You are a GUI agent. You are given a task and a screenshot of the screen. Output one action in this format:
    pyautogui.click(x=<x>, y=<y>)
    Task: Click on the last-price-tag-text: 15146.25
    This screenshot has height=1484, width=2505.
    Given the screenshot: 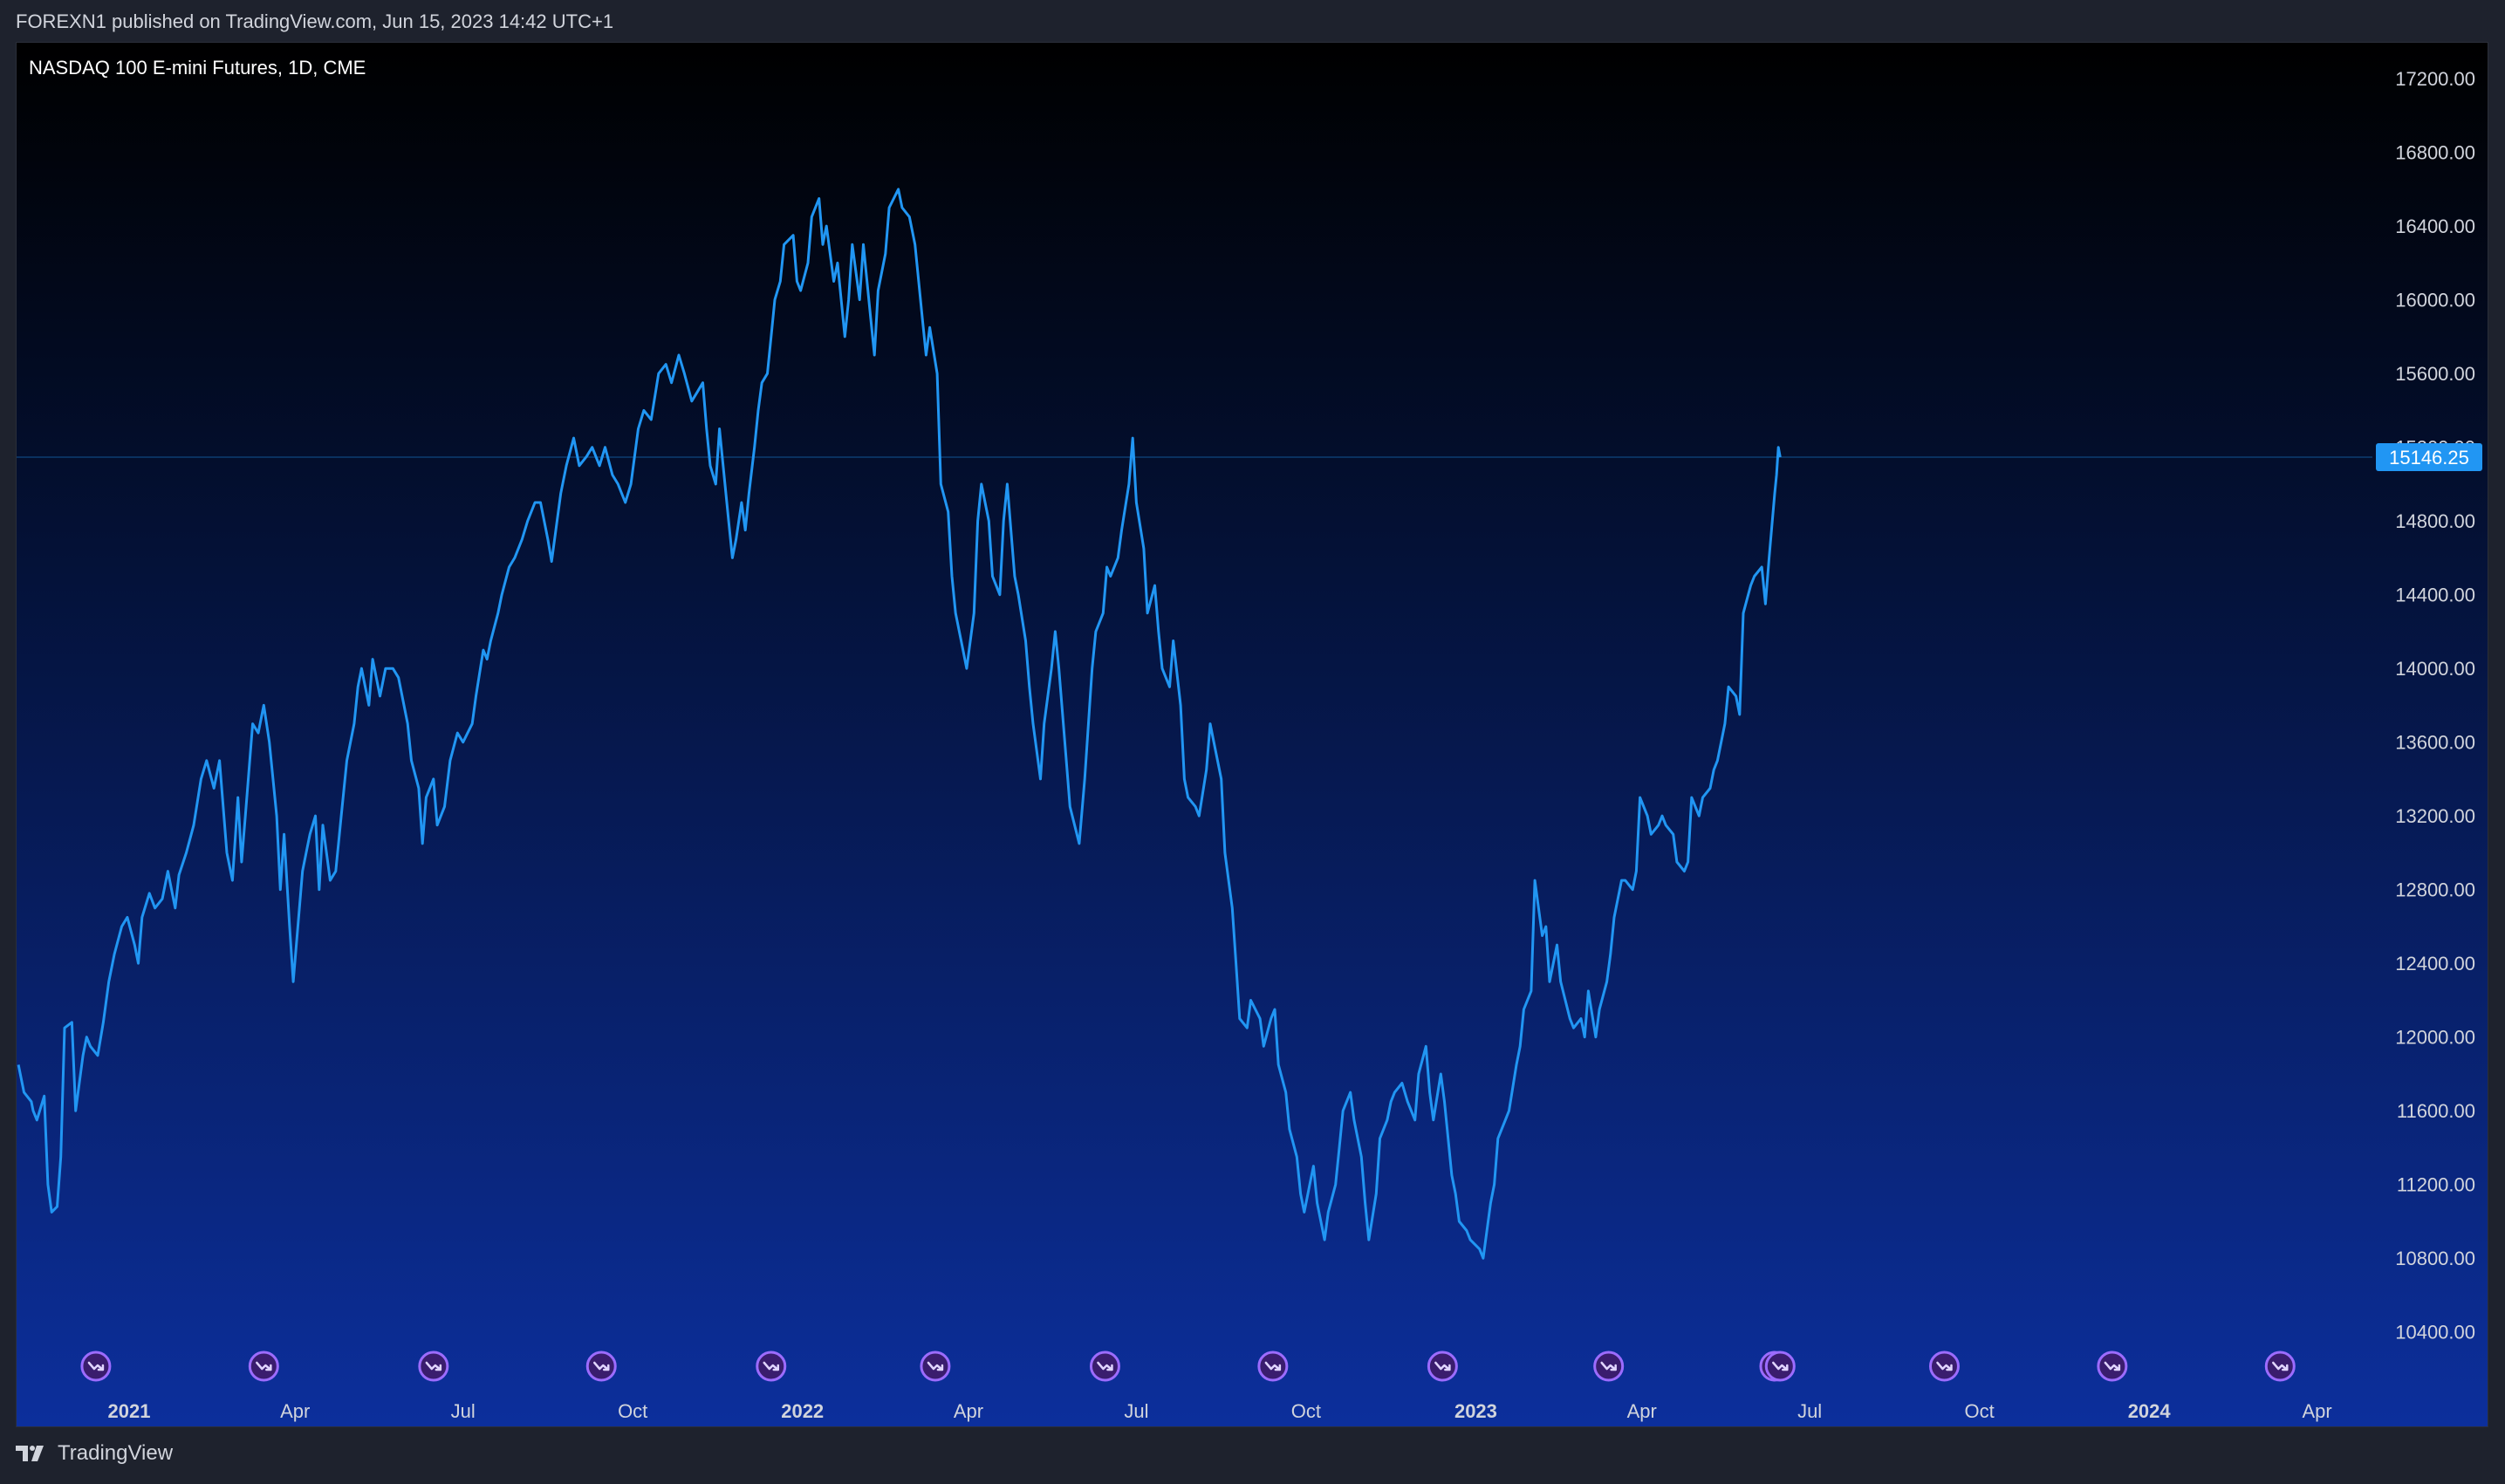 What is the action you would take?
    pyautogui.click(x=2429, y=457)
    